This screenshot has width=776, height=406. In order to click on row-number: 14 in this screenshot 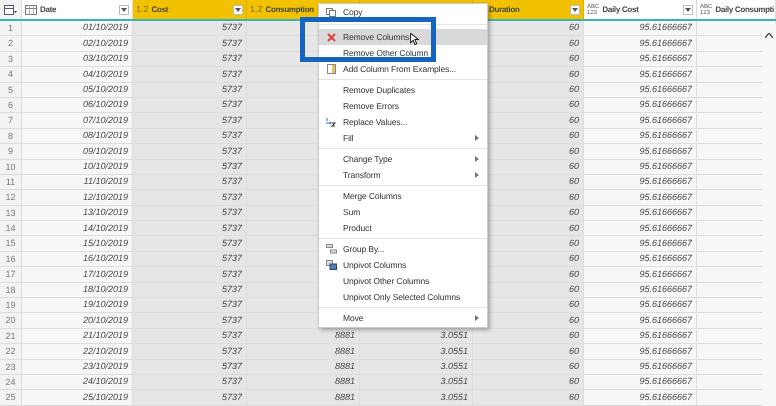, I will do `click(11, 228)`.